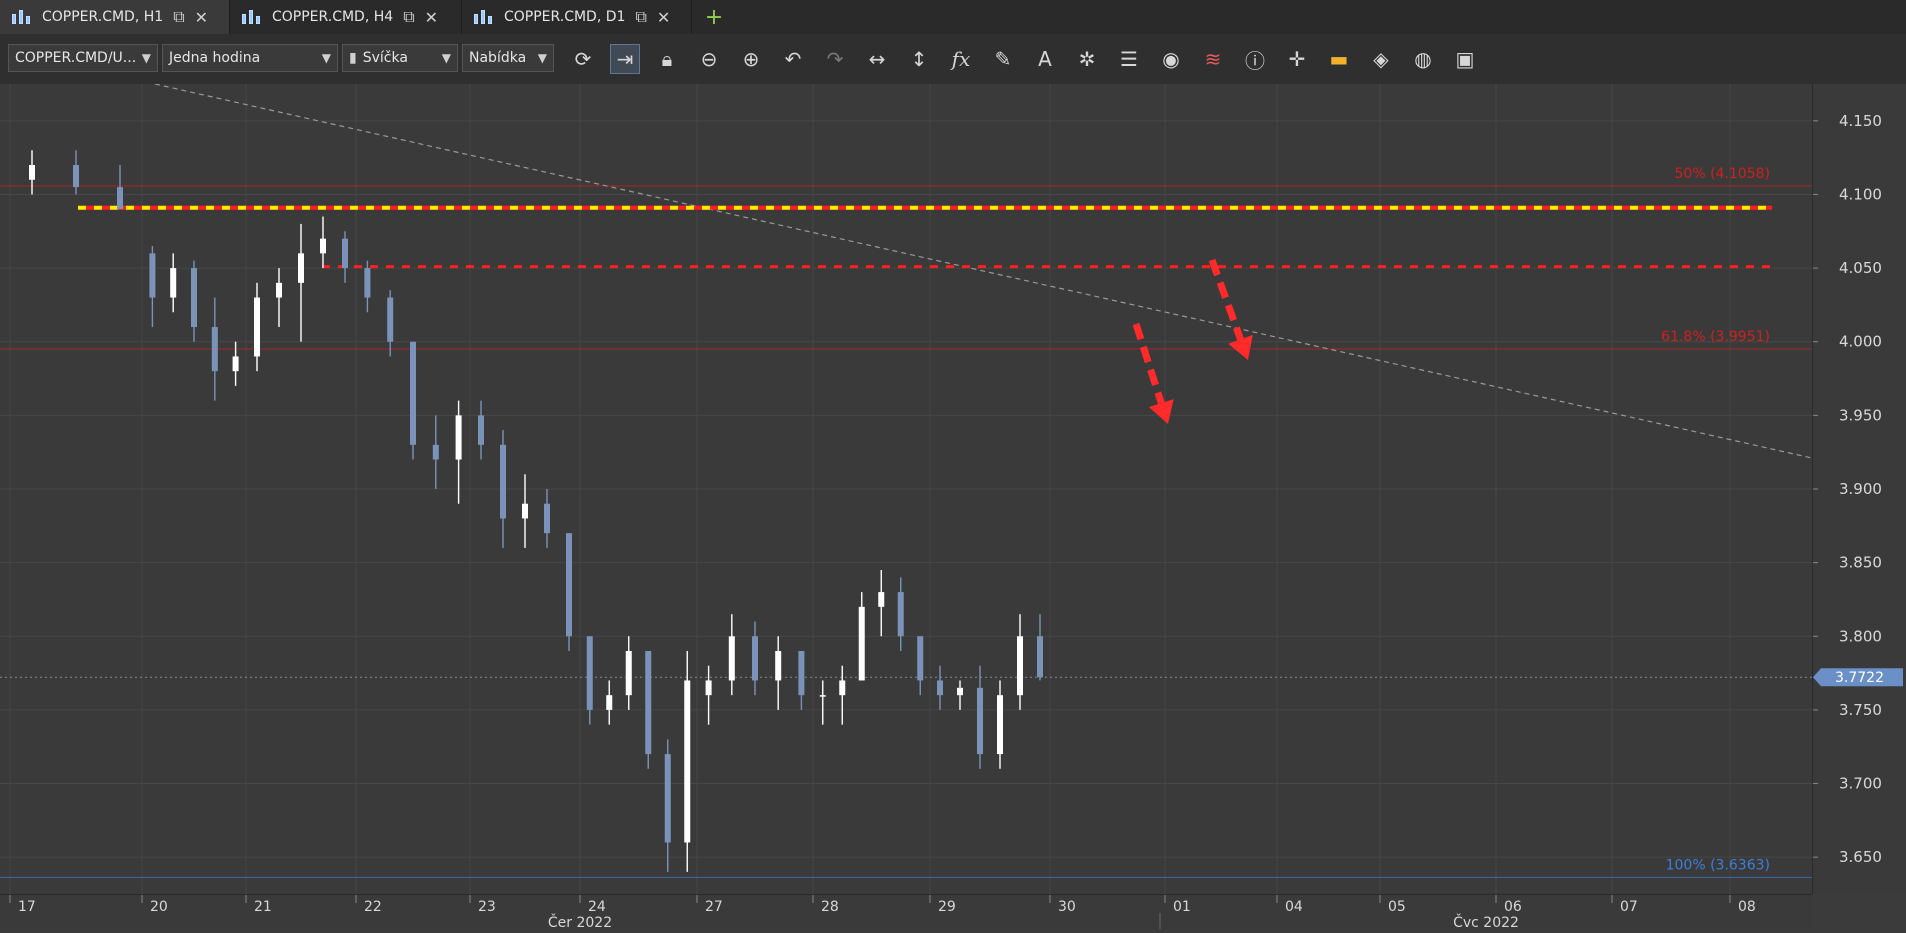 This screenshot has width=1906, height=933. What do you see at coordinates (835, 59) in the screenshot?
I see `redo-icon: ↷` at bounding box center [835, 59].